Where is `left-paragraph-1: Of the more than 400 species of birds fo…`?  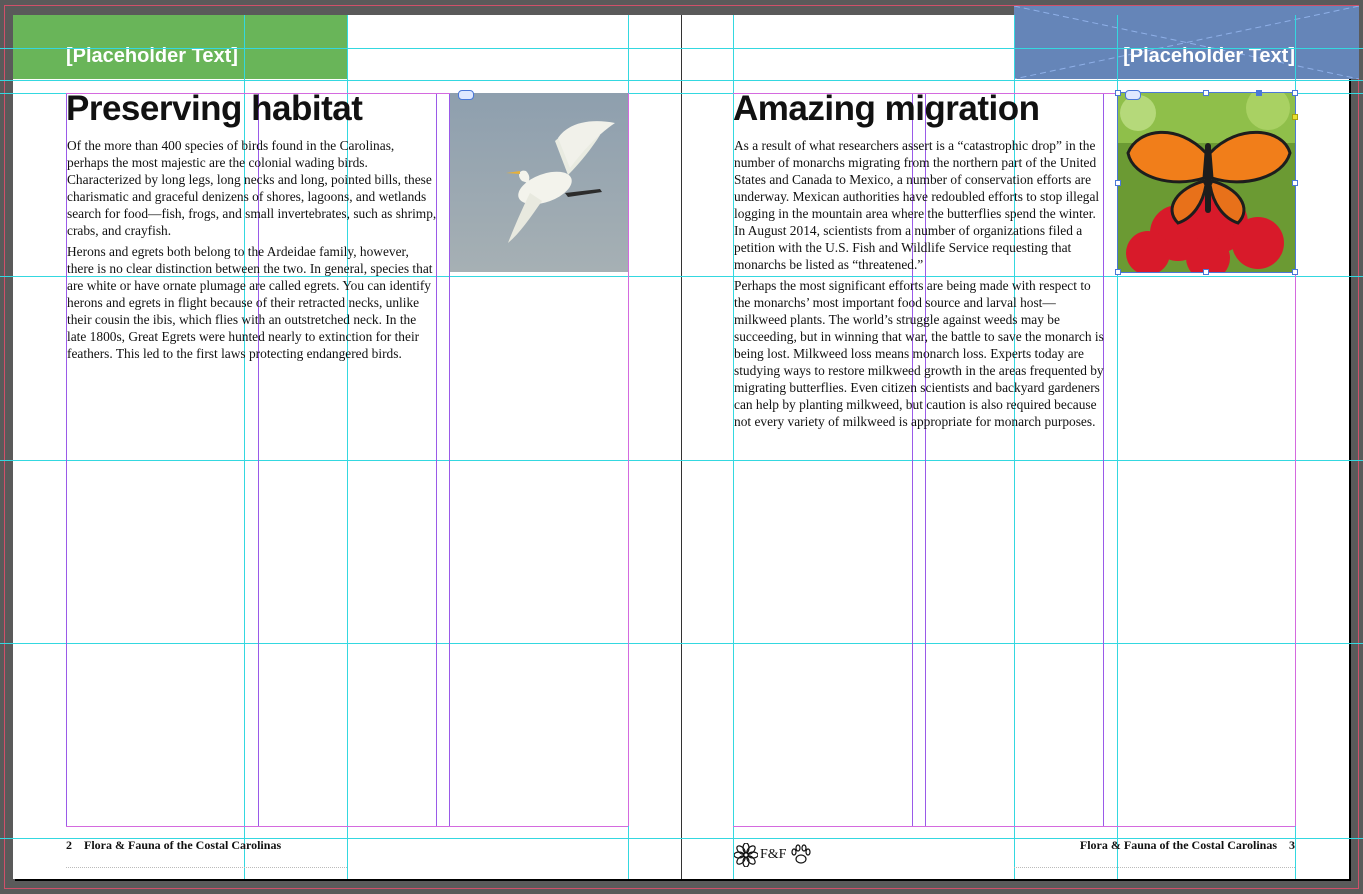 left-paragraph-1: Of the more than 400 species of birds fo… is located at coordinates (252, 188).